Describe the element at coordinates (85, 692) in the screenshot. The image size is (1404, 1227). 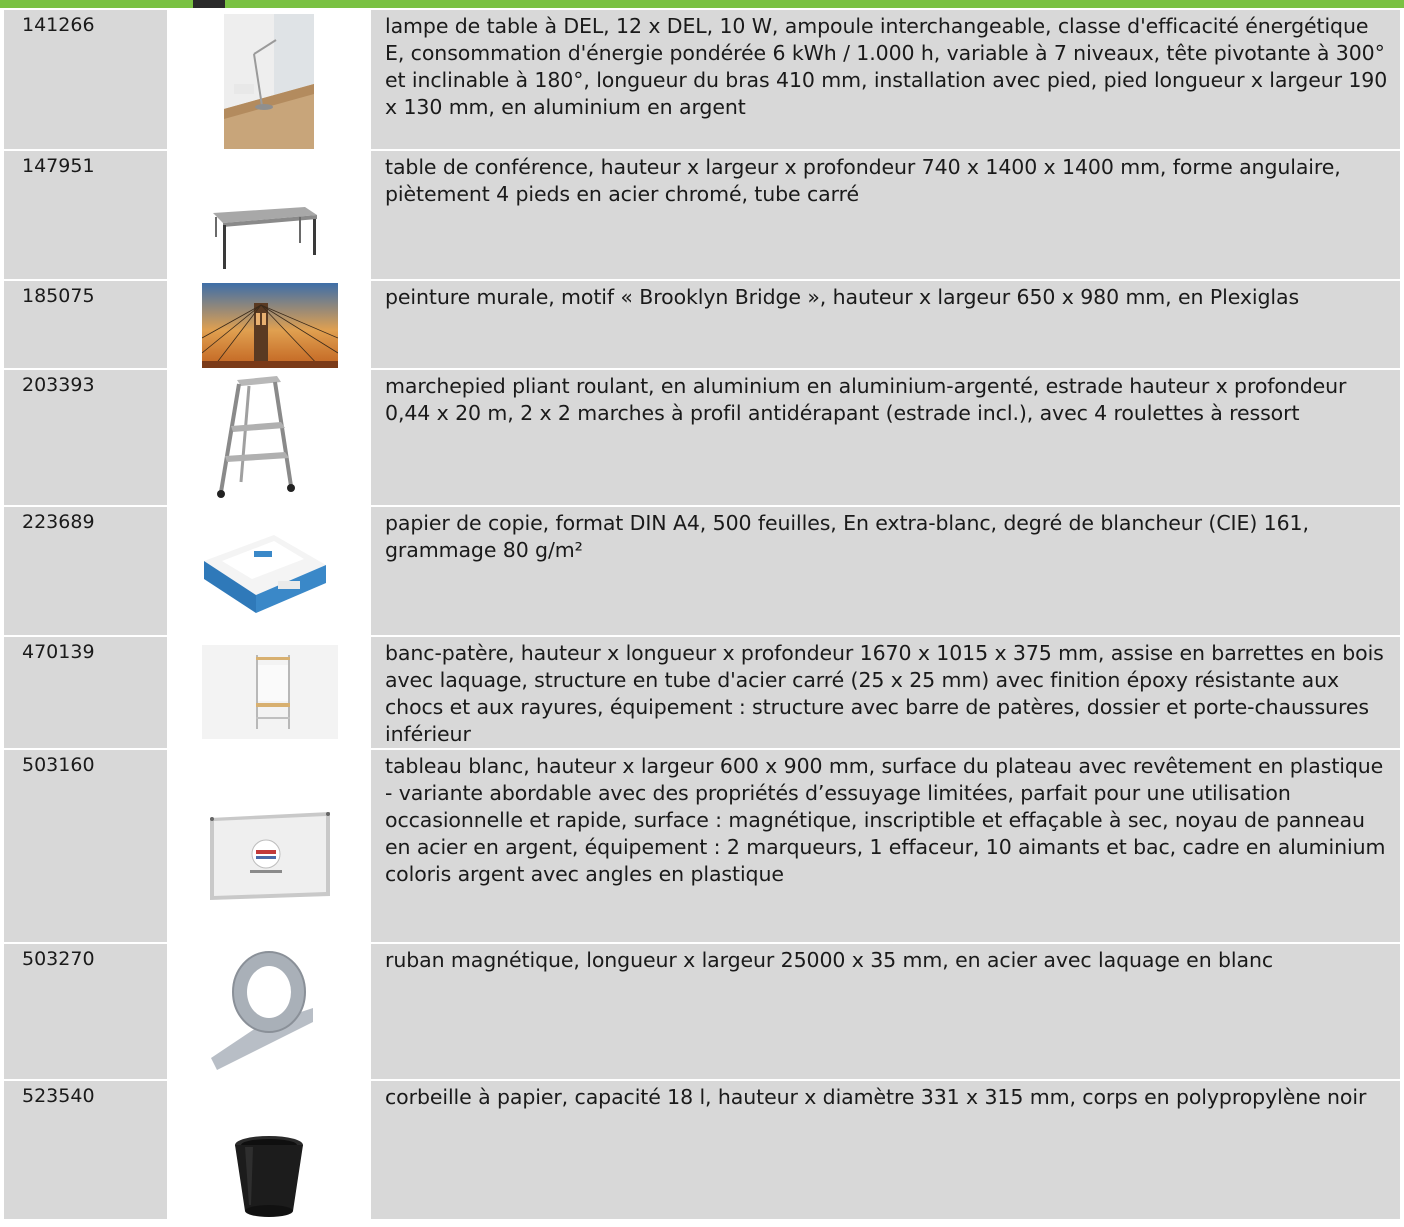
I see `article-number: 470139` at that location.